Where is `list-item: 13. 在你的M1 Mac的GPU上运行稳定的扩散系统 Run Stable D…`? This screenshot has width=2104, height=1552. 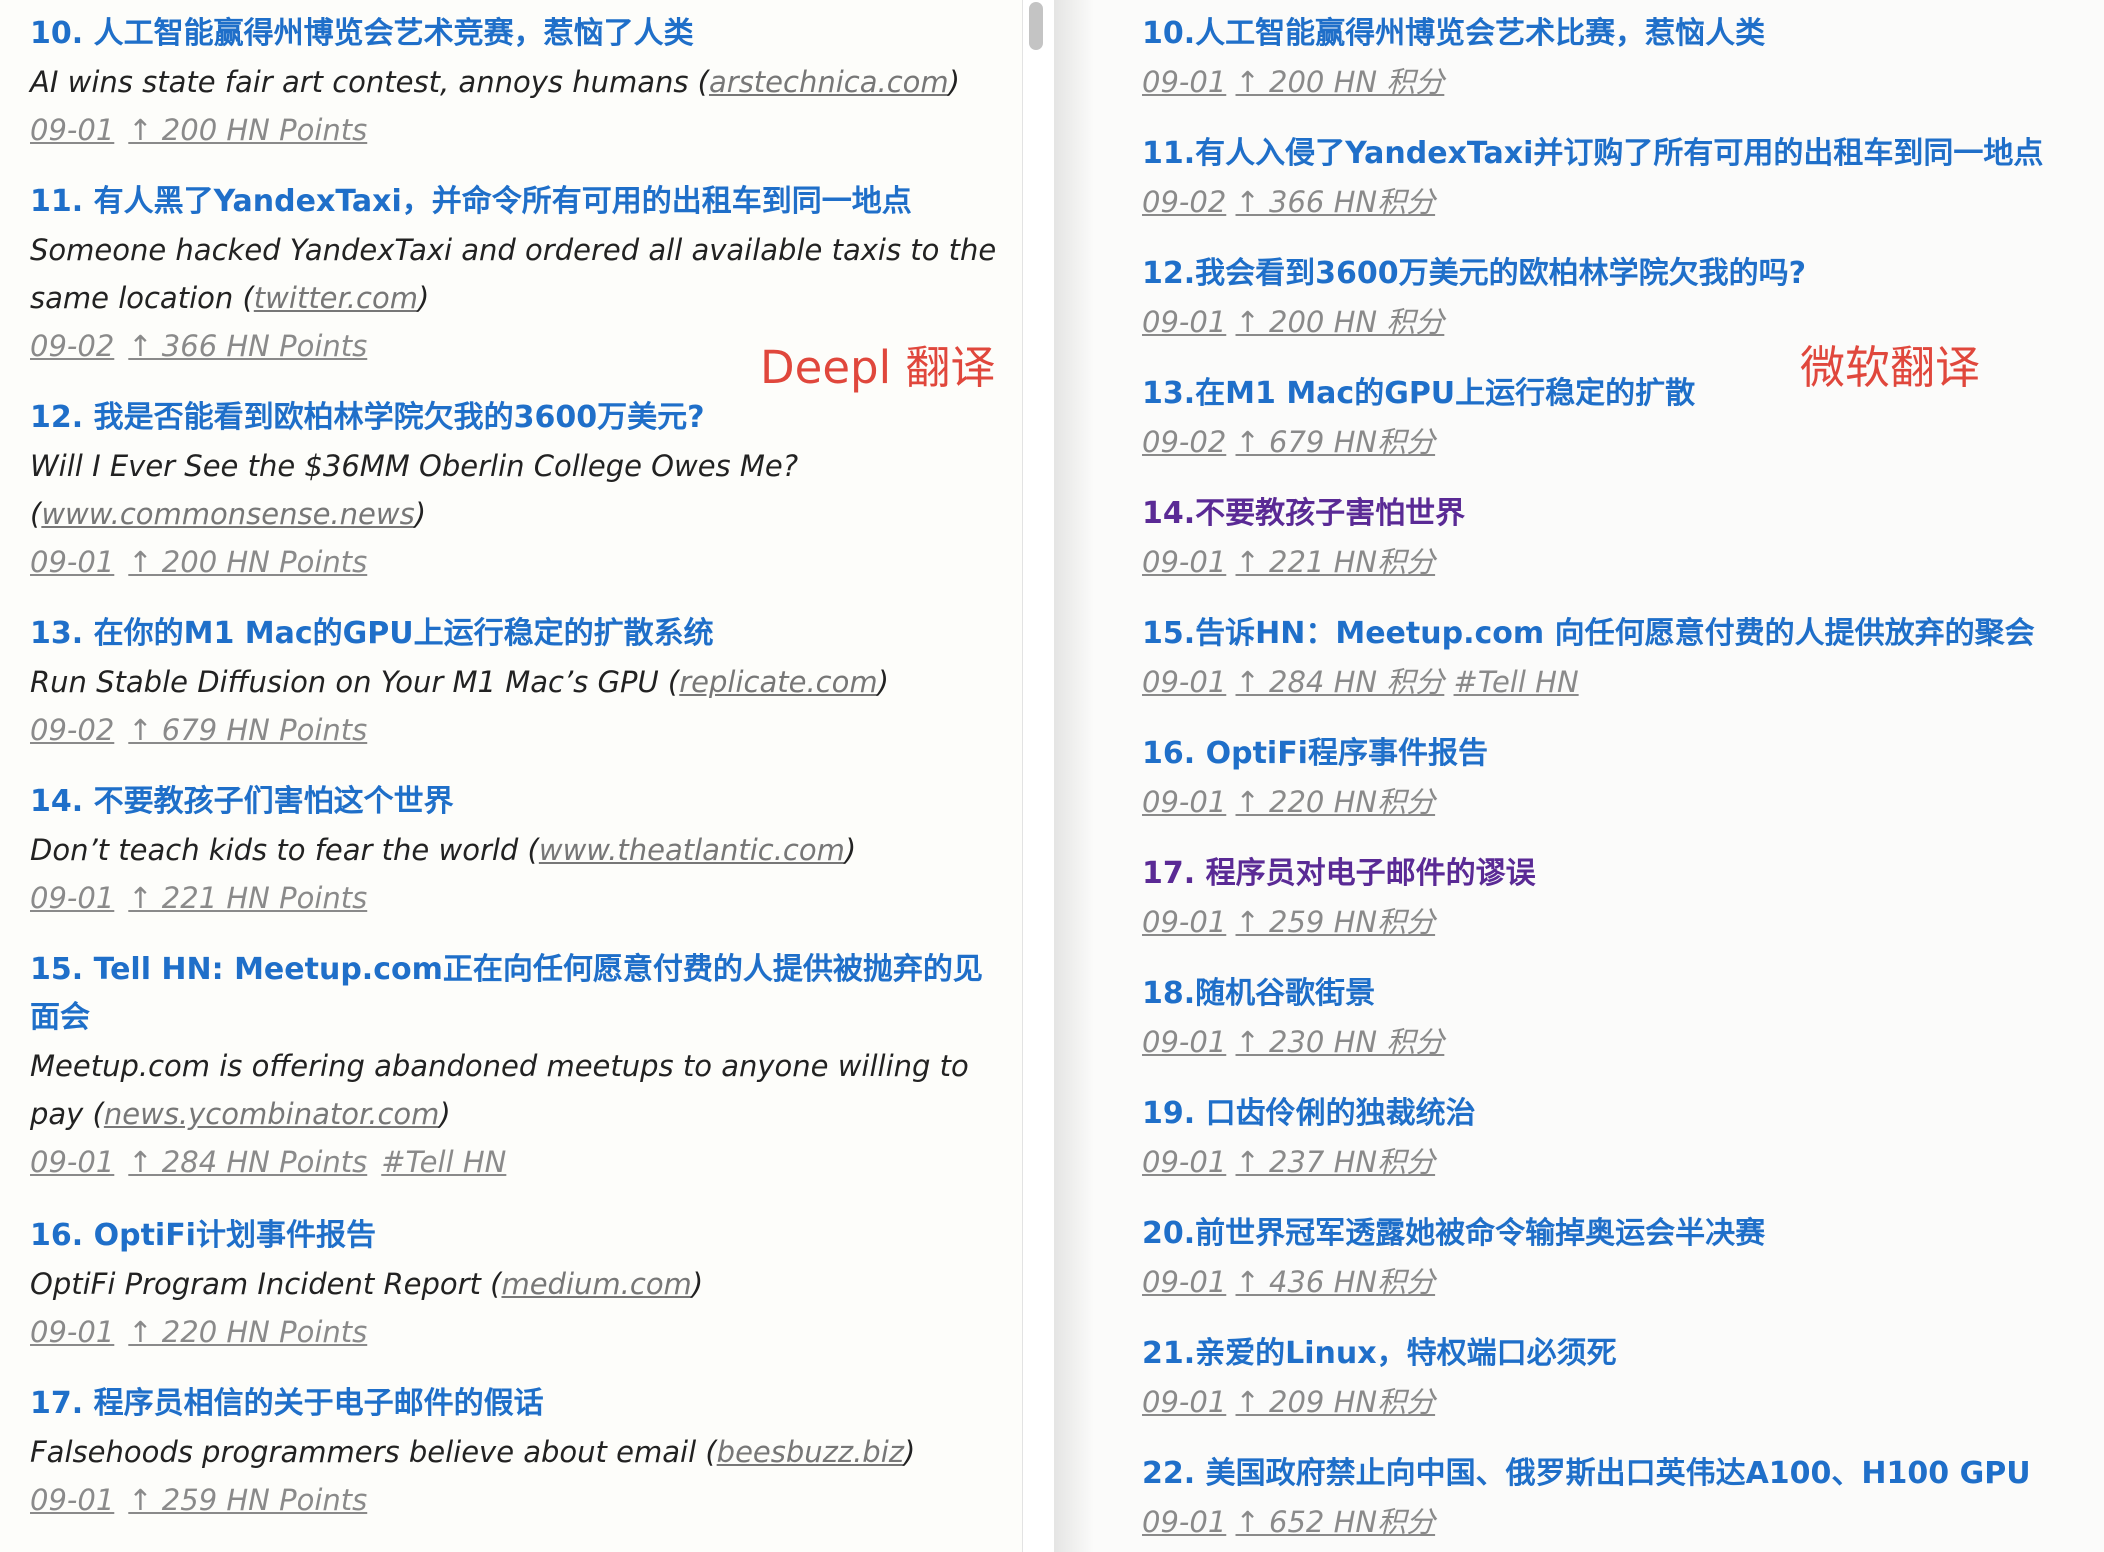 list-item: 13. 在你的M1 Mac的GPU上运行稳定的扩散系统 Run Stable D… is located at coordinates (520, 682).